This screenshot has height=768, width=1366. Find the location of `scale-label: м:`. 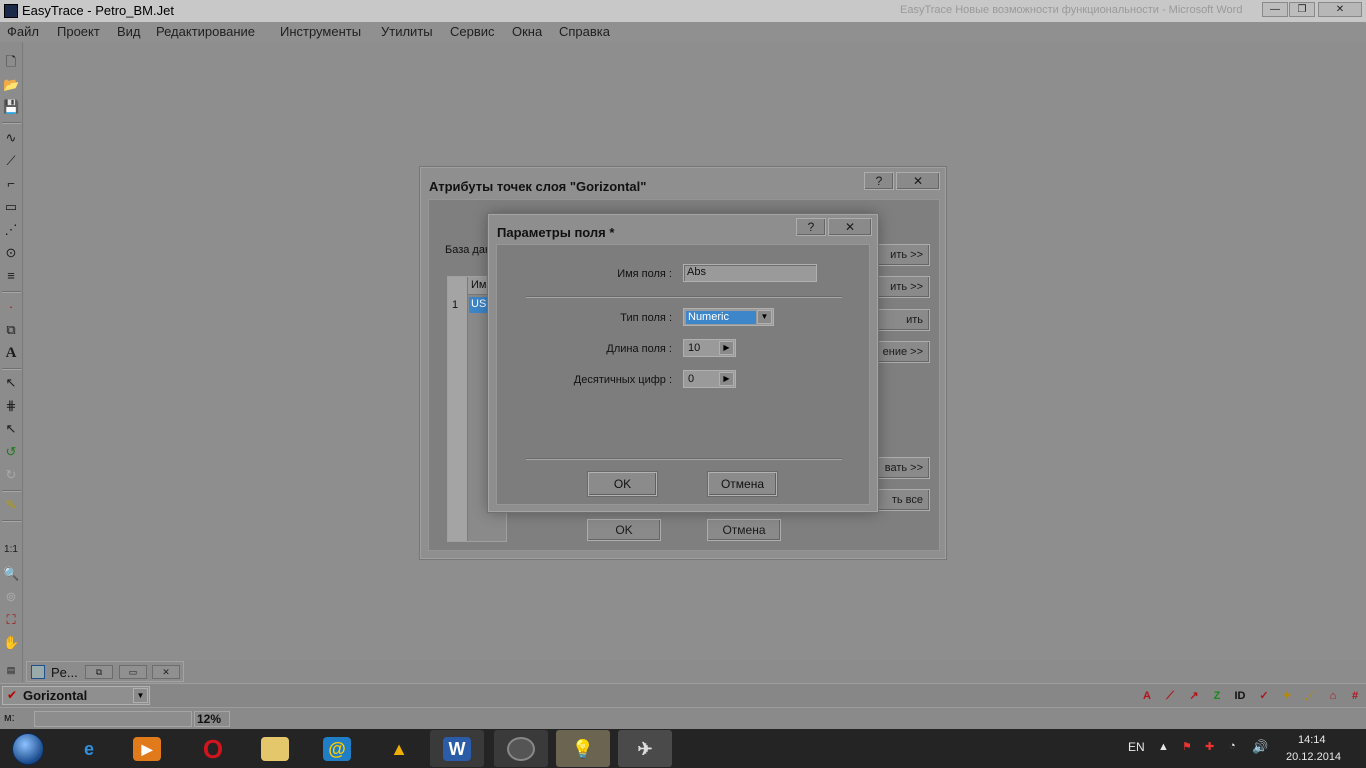

scale-label: м: is located at coordinates (9, 718).